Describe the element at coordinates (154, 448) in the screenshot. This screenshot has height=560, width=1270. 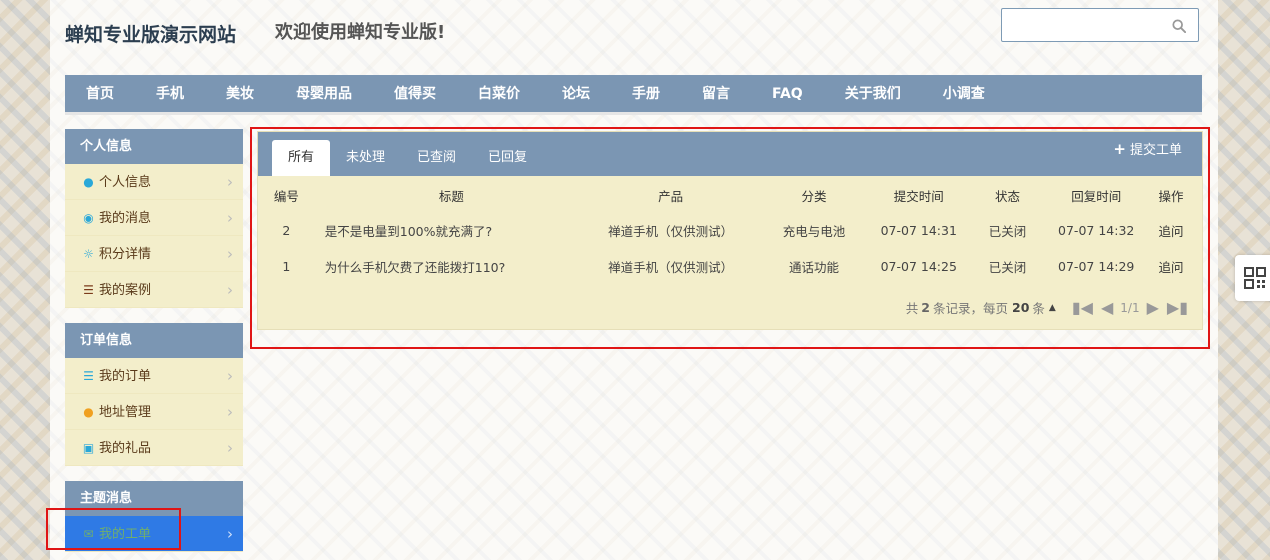
I see `sidebar-item-gifts: ▣ 我的礼品 ›` at that location.